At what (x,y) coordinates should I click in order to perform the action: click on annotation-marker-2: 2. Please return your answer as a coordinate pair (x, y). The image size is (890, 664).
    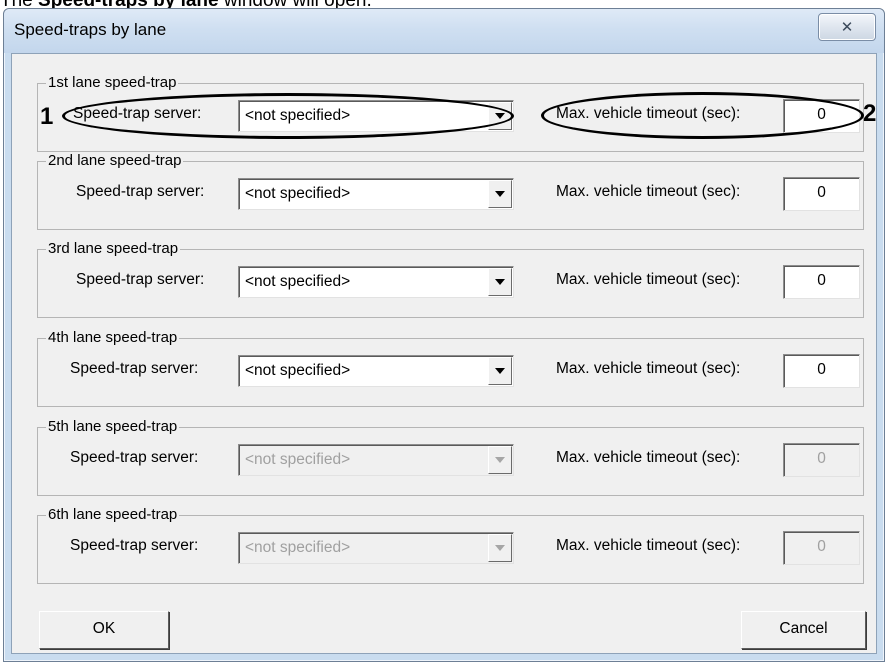
    Looking at the image, I should click on (870, 113).